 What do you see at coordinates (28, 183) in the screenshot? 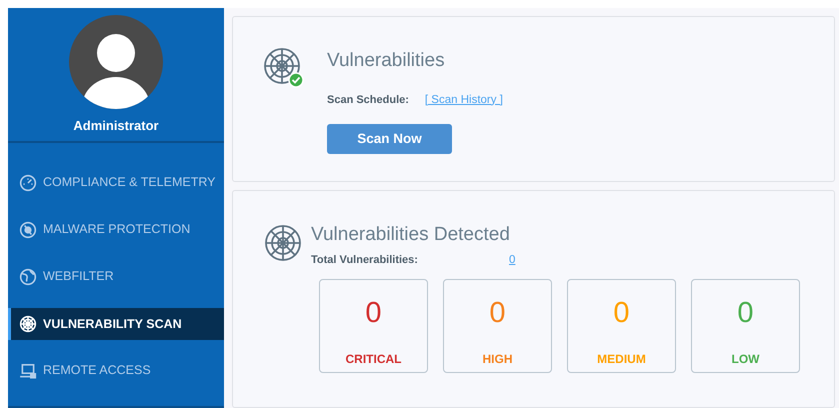
I see `gauge-icon` at bounding box center [28, 183].